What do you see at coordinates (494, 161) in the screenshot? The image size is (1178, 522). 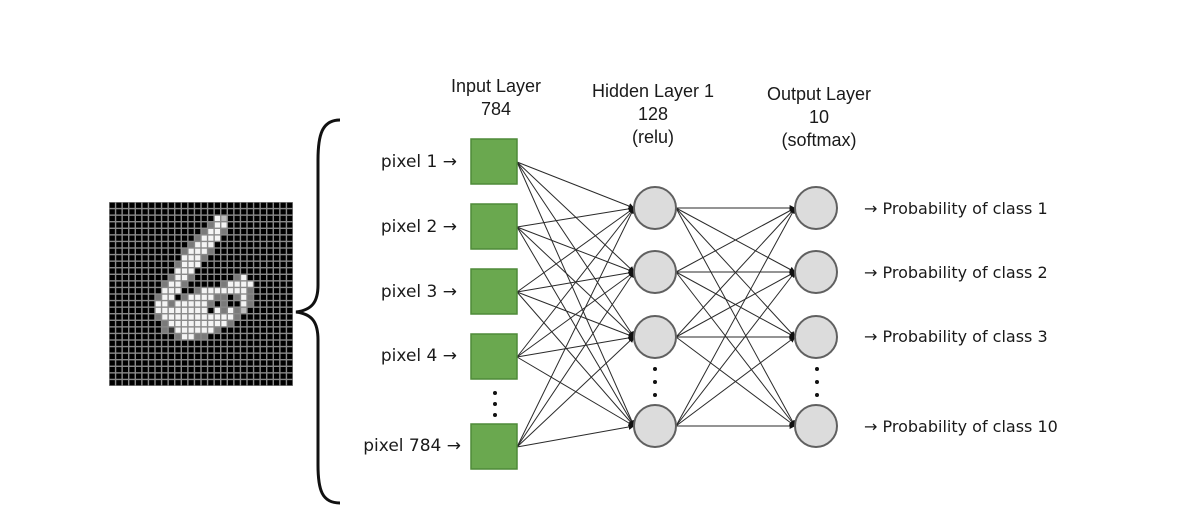 I see `input-node` at bounding box center [494, 161].